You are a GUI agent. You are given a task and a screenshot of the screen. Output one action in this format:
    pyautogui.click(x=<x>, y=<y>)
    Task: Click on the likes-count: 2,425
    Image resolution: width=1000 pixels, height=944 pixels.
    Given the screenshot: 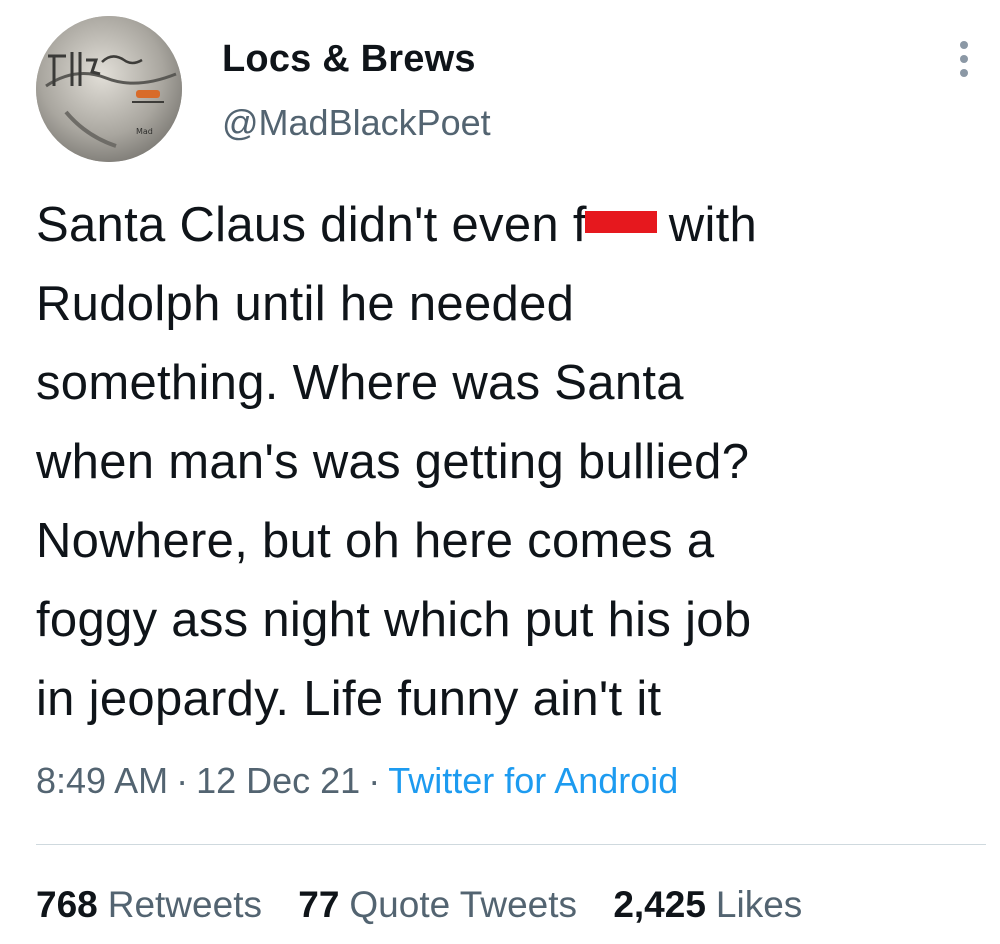 What is the action you would take?
    pyautogui.click(x=659, y=904)
    